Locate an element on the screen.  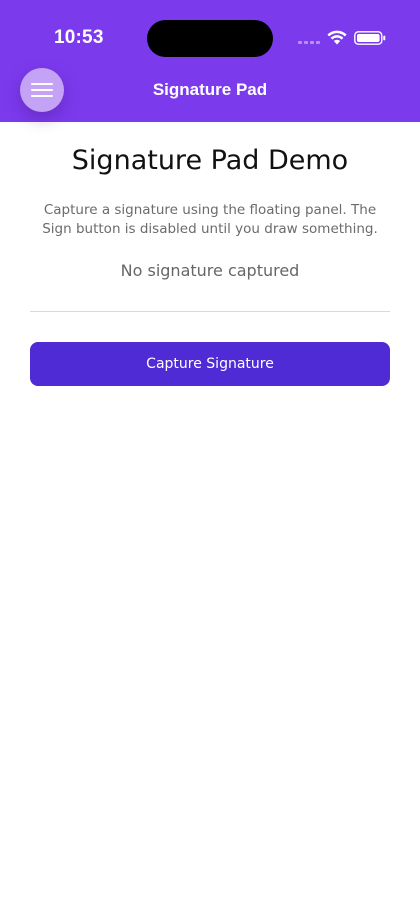
app-header: 10:53 Signature Pad is located at coordinates (210, 61).